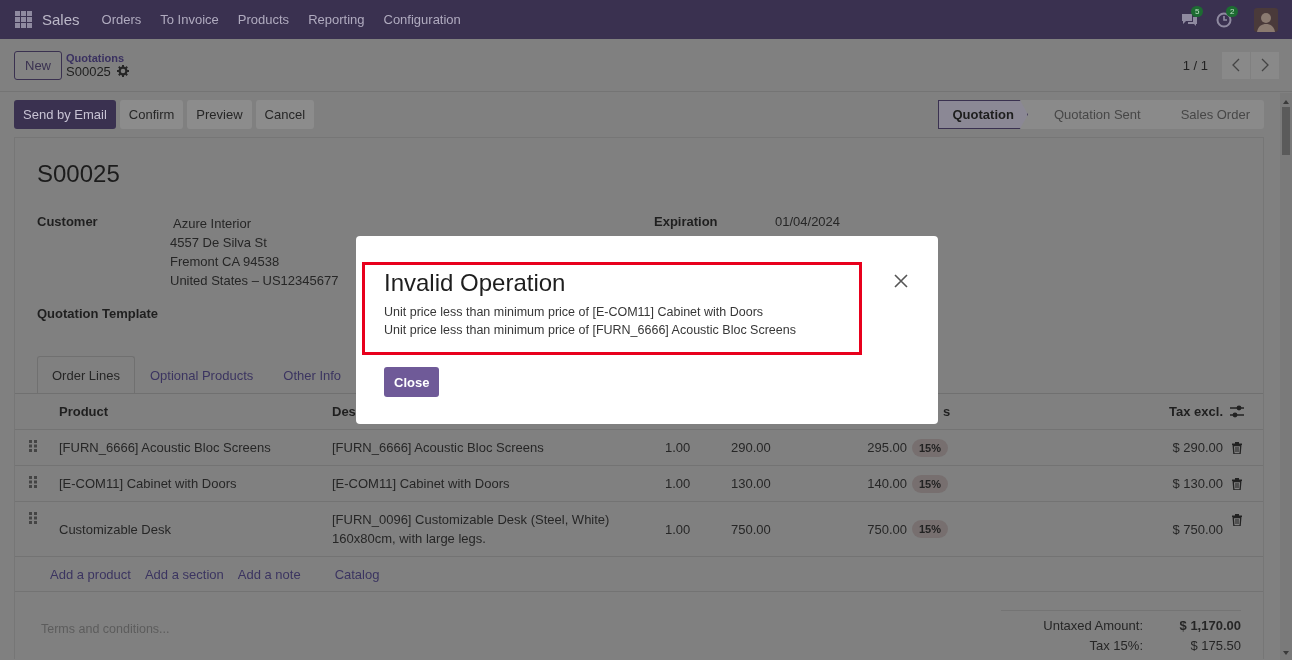 The image size is (1292, 660). Describe the element at coordinates (1196, 411) in the screenshot. I see `column-header: Tax excl.` at that location.